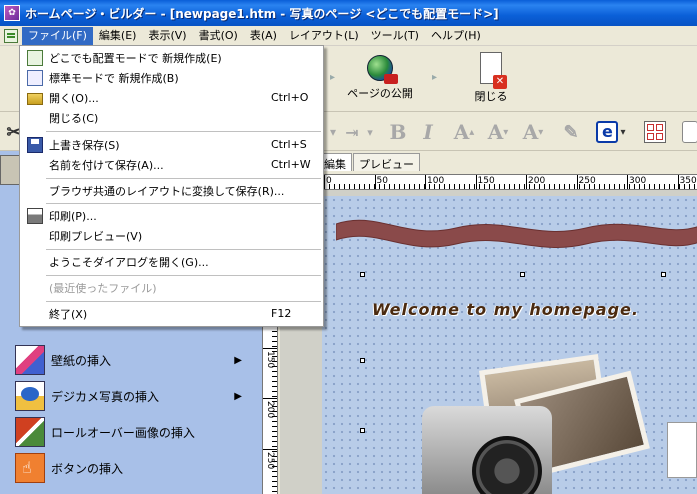 The image size is (697, 494). Describe the element at coordinates (171, 235) in the screenshot. I see `menu-item-print-preview: 印刷プレビュー(V)` at that location.